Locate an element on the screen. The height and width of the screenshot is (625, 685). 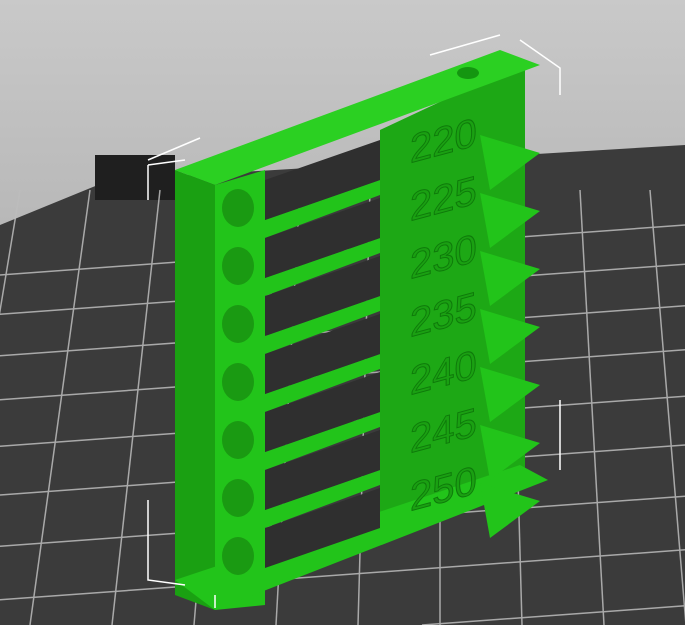
hanging-hole is located at coordinates (468, 73).